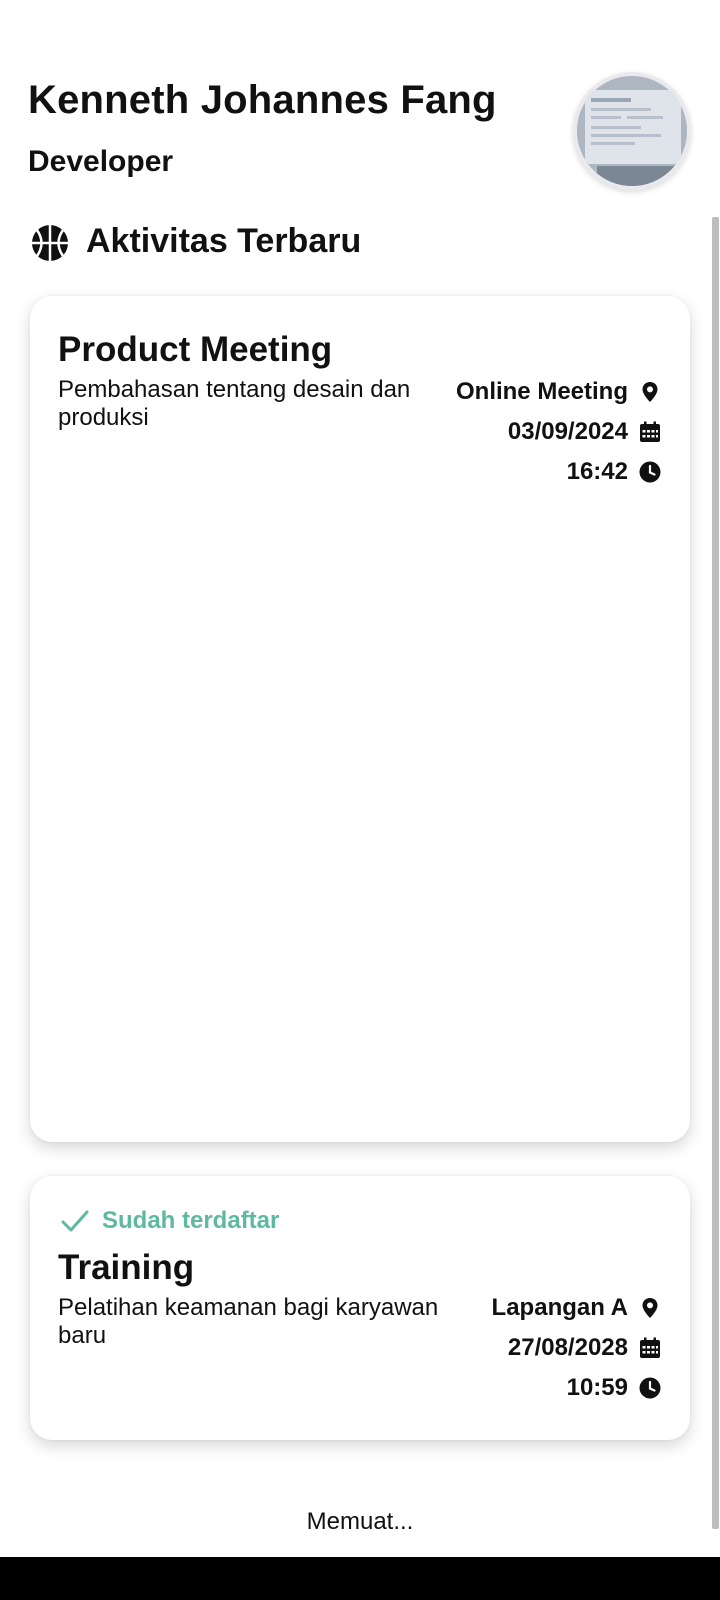 This screenshot has height=1600, width=720. I want to click on activity-title: Product Meeting, so click(195, 349).